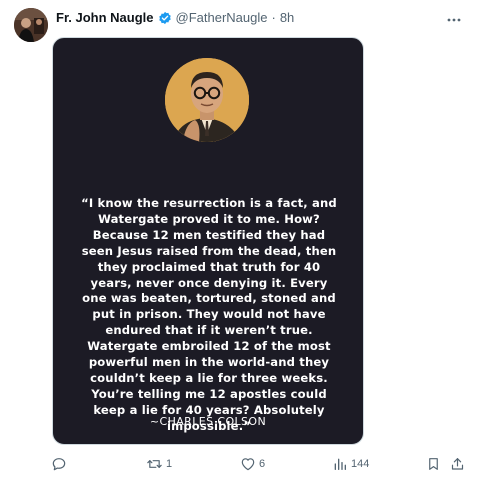  I want to click on views-button: 144, so click(350, 464).